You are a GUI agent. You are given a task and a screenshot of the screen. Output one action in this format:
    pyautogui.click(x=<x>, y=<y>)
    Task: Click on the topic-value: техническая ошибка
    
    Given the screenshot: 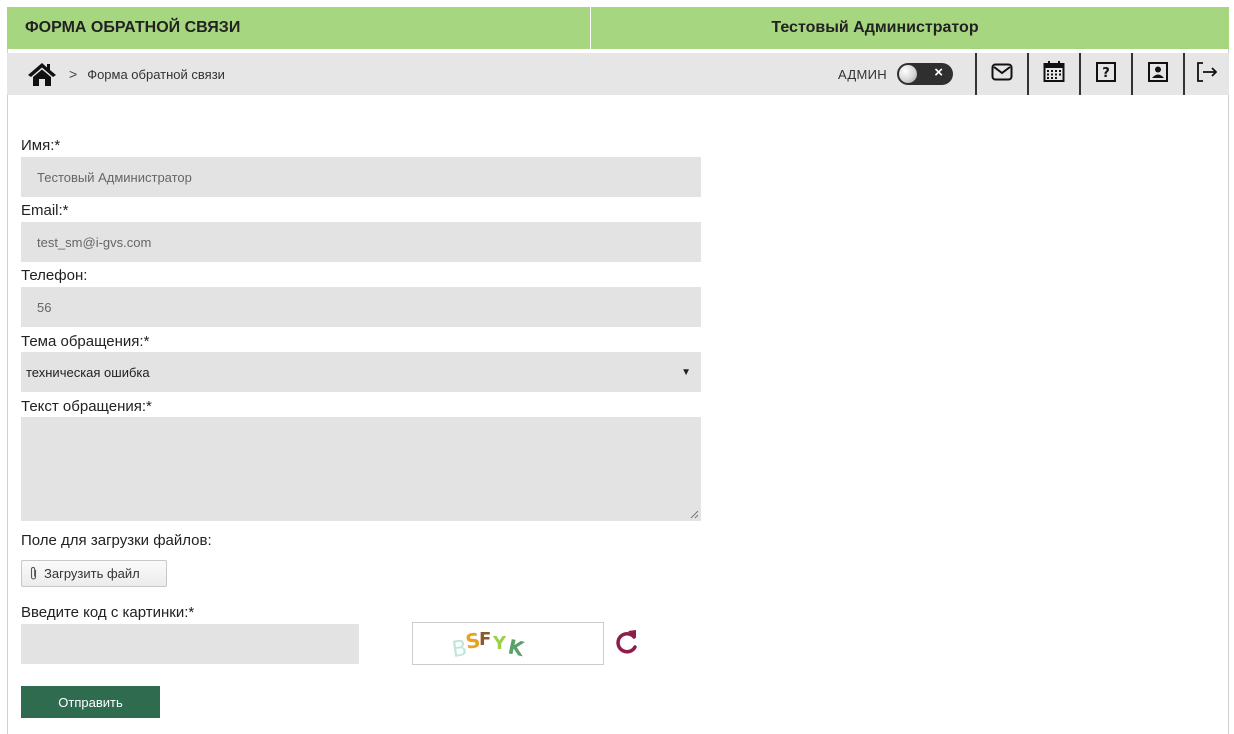 What is the action you would take?
    pyautogui.click(x=88, y=372)
    